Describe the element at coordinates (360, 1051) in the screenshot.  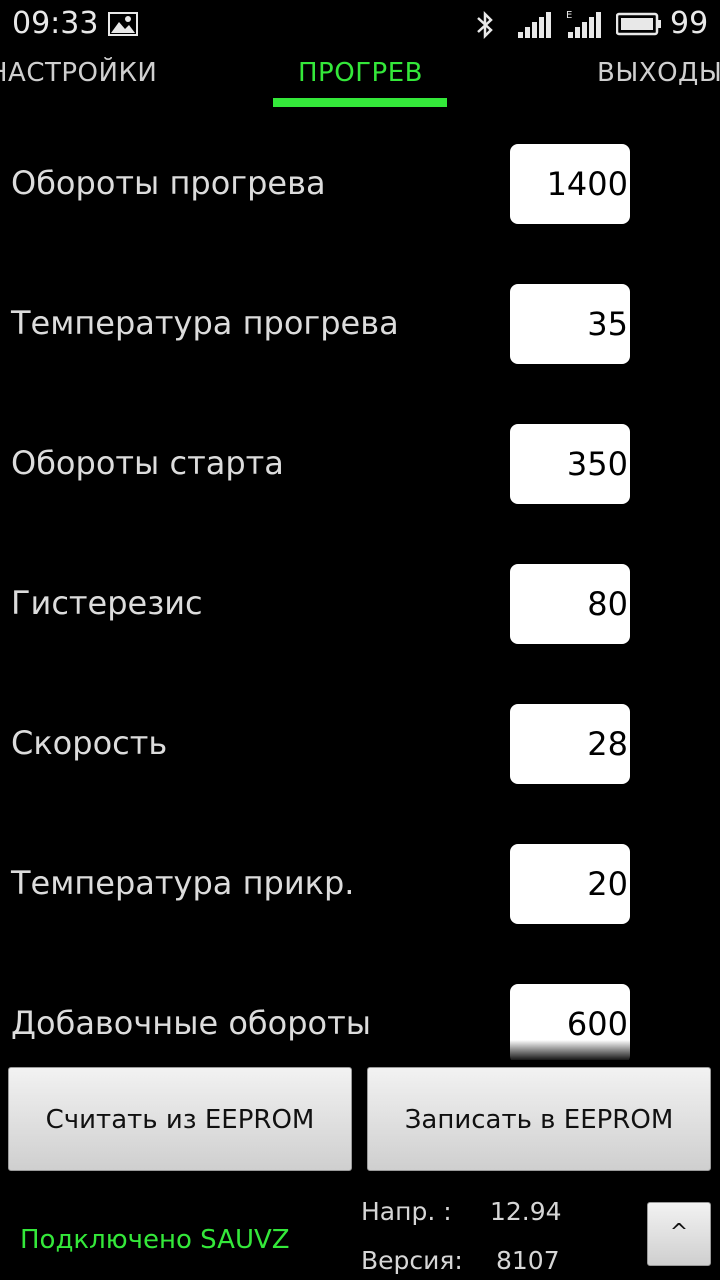
I see `scroll-fade` at that location.